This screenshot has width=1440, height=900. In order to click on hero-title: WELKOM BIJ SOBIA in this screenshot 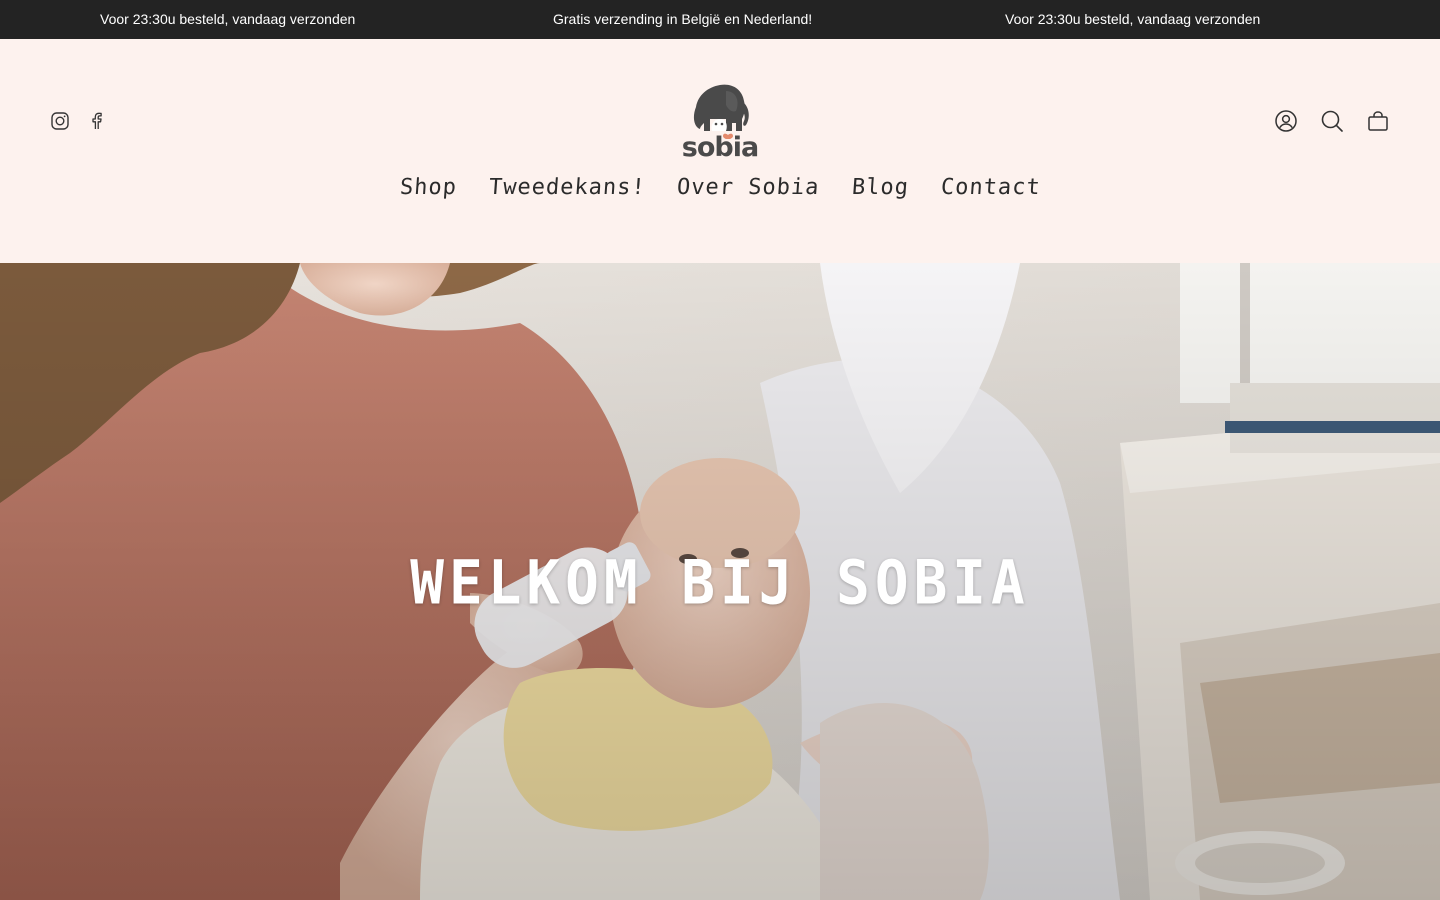, I will do `click(720, 583)`.